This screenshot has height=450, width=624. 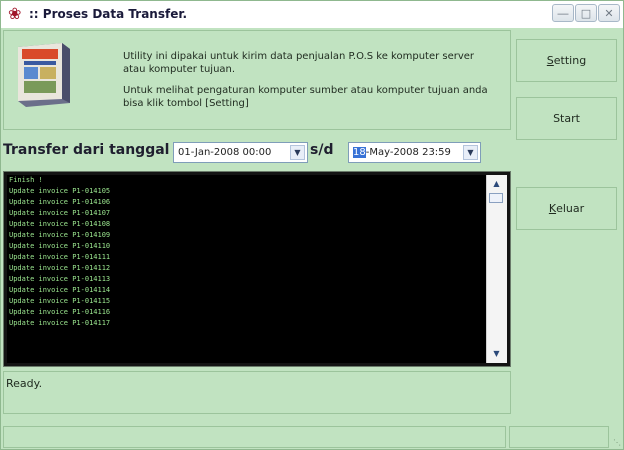 What do you see at coordinates (26, 180) in the screenshot?
I see `log-line: Finish !` at bounding box center [26, 180].